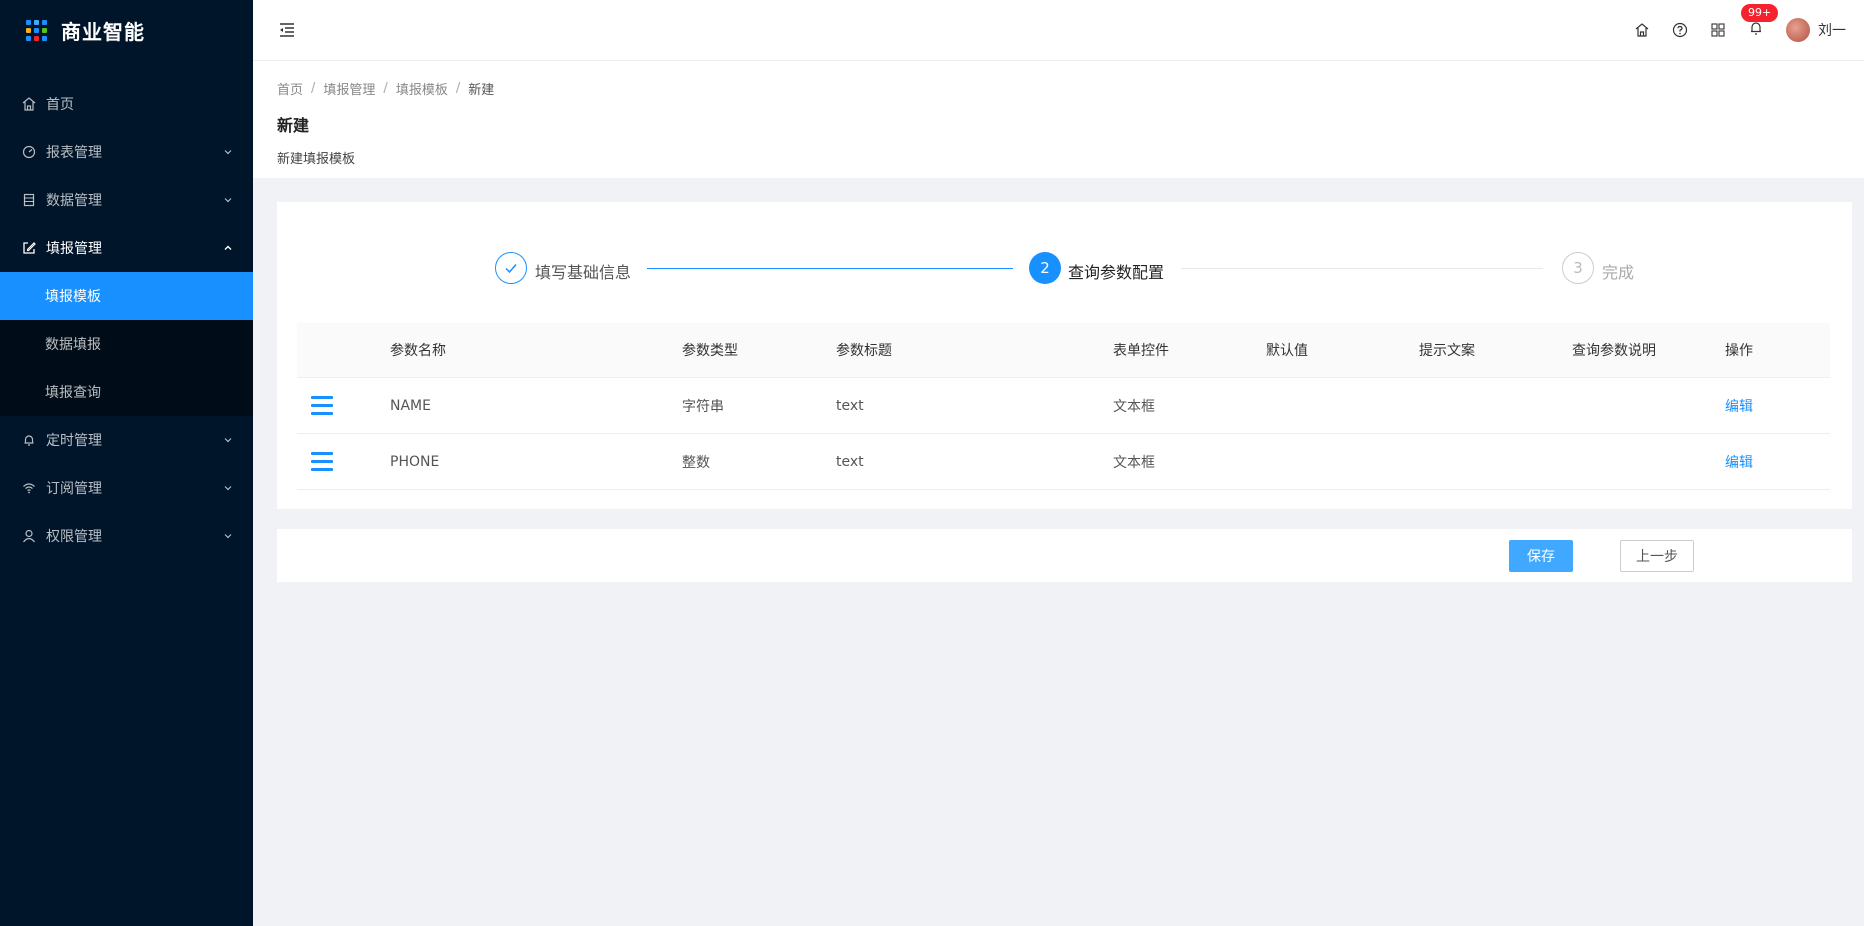  Describe the element at coordinates (1680, 30) in the screenshot. I see `help-icon` at that location.